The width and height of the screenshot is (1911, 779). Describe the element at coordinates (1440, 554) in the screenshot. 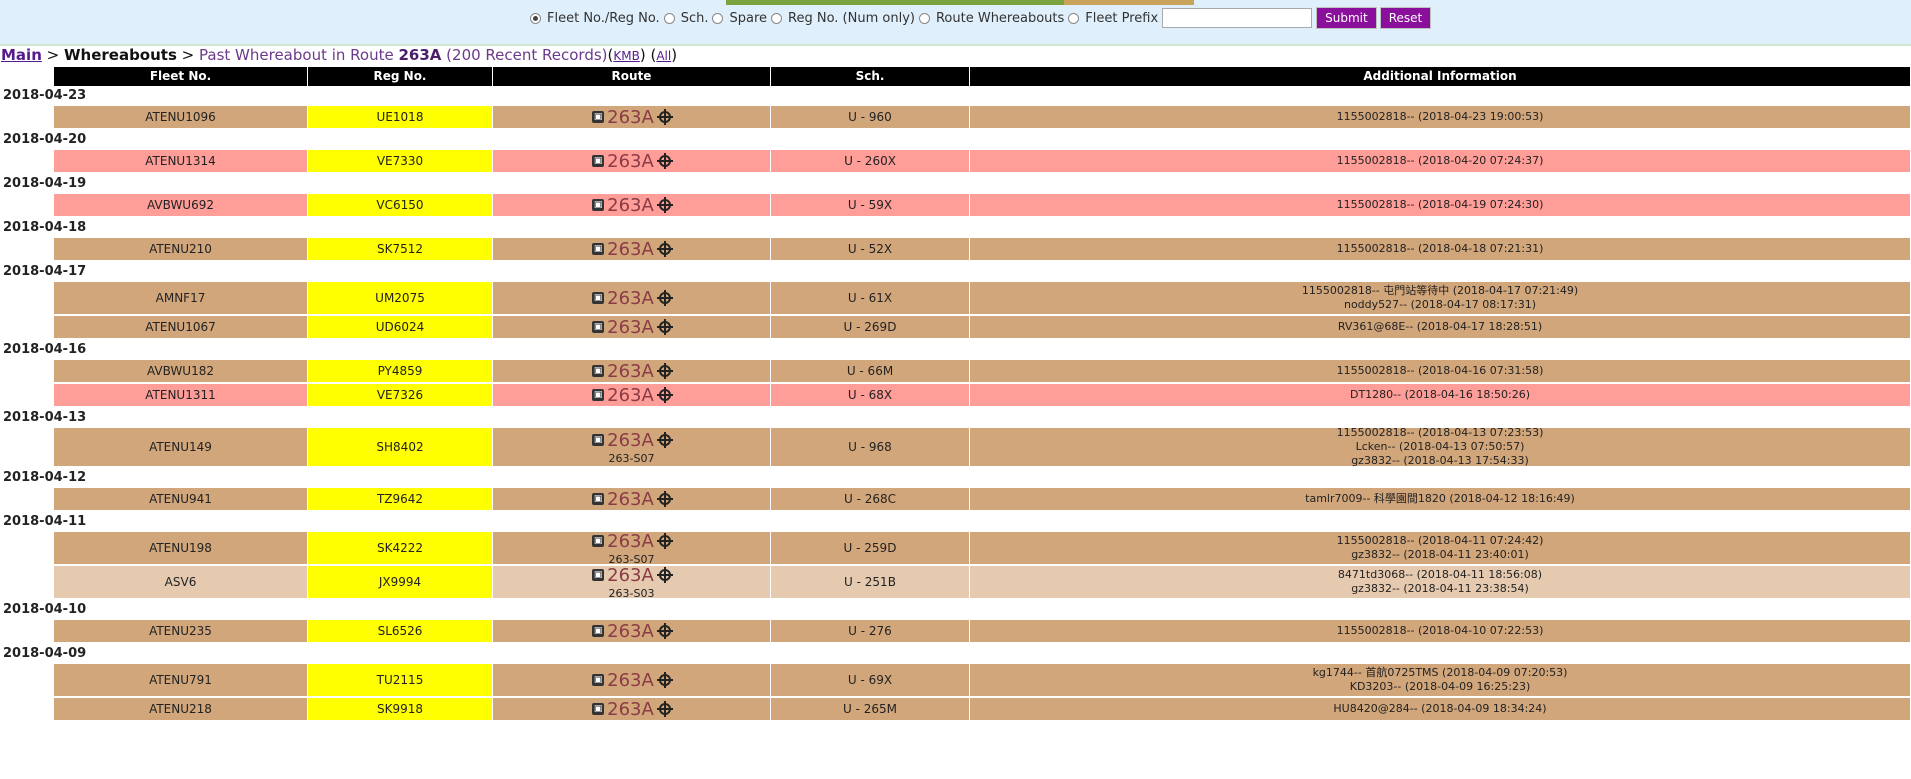

I see `info-entry: gz3832-- (2018-04-11 23:40:01)` at that location.